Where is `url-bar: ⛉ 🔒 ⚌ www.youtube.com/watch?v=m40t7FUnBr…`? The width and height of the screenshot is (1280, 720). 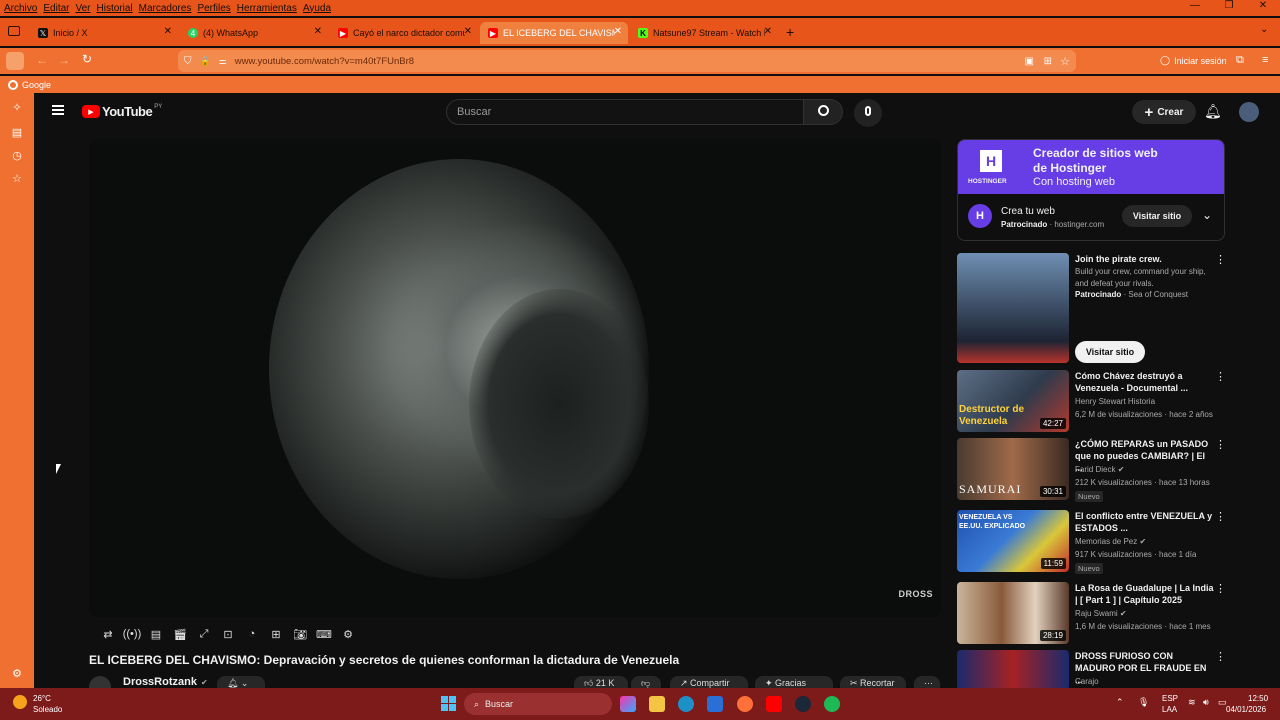
url-bar: ⛉ 🔒 ⚌ www.youtube.com/watch?v=m40t7FUnBr… is located at coordinates (627, 61).